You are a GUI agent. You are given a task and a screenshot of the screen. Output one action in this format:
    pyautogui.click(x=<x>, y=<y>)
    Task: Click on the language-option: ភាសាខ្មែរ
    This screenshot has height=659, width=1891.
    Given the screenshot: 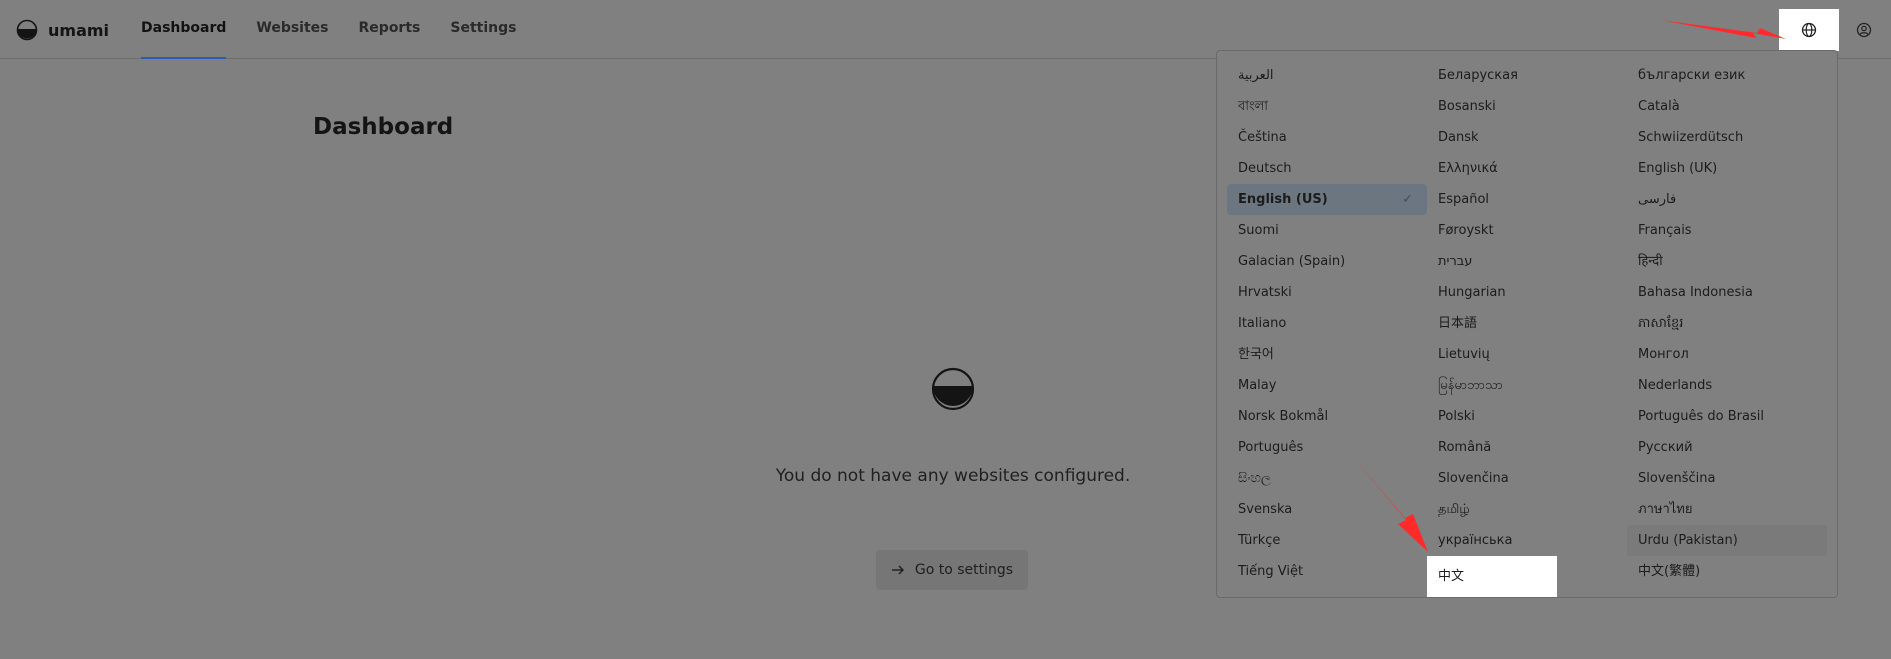 What is the action you would take?
    pyautogui.click(x=1727, y=323)
    